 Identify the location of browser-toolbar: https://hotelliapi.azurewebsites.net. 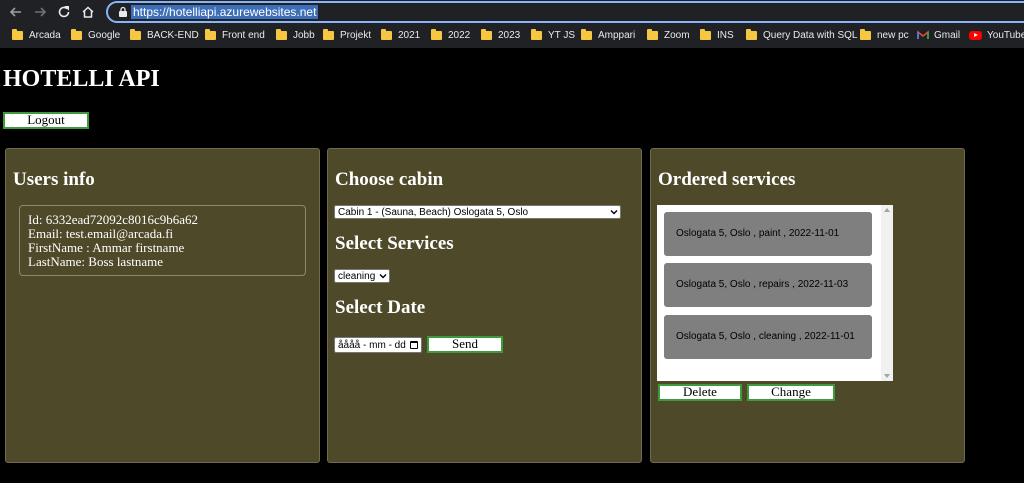
(512, 12).